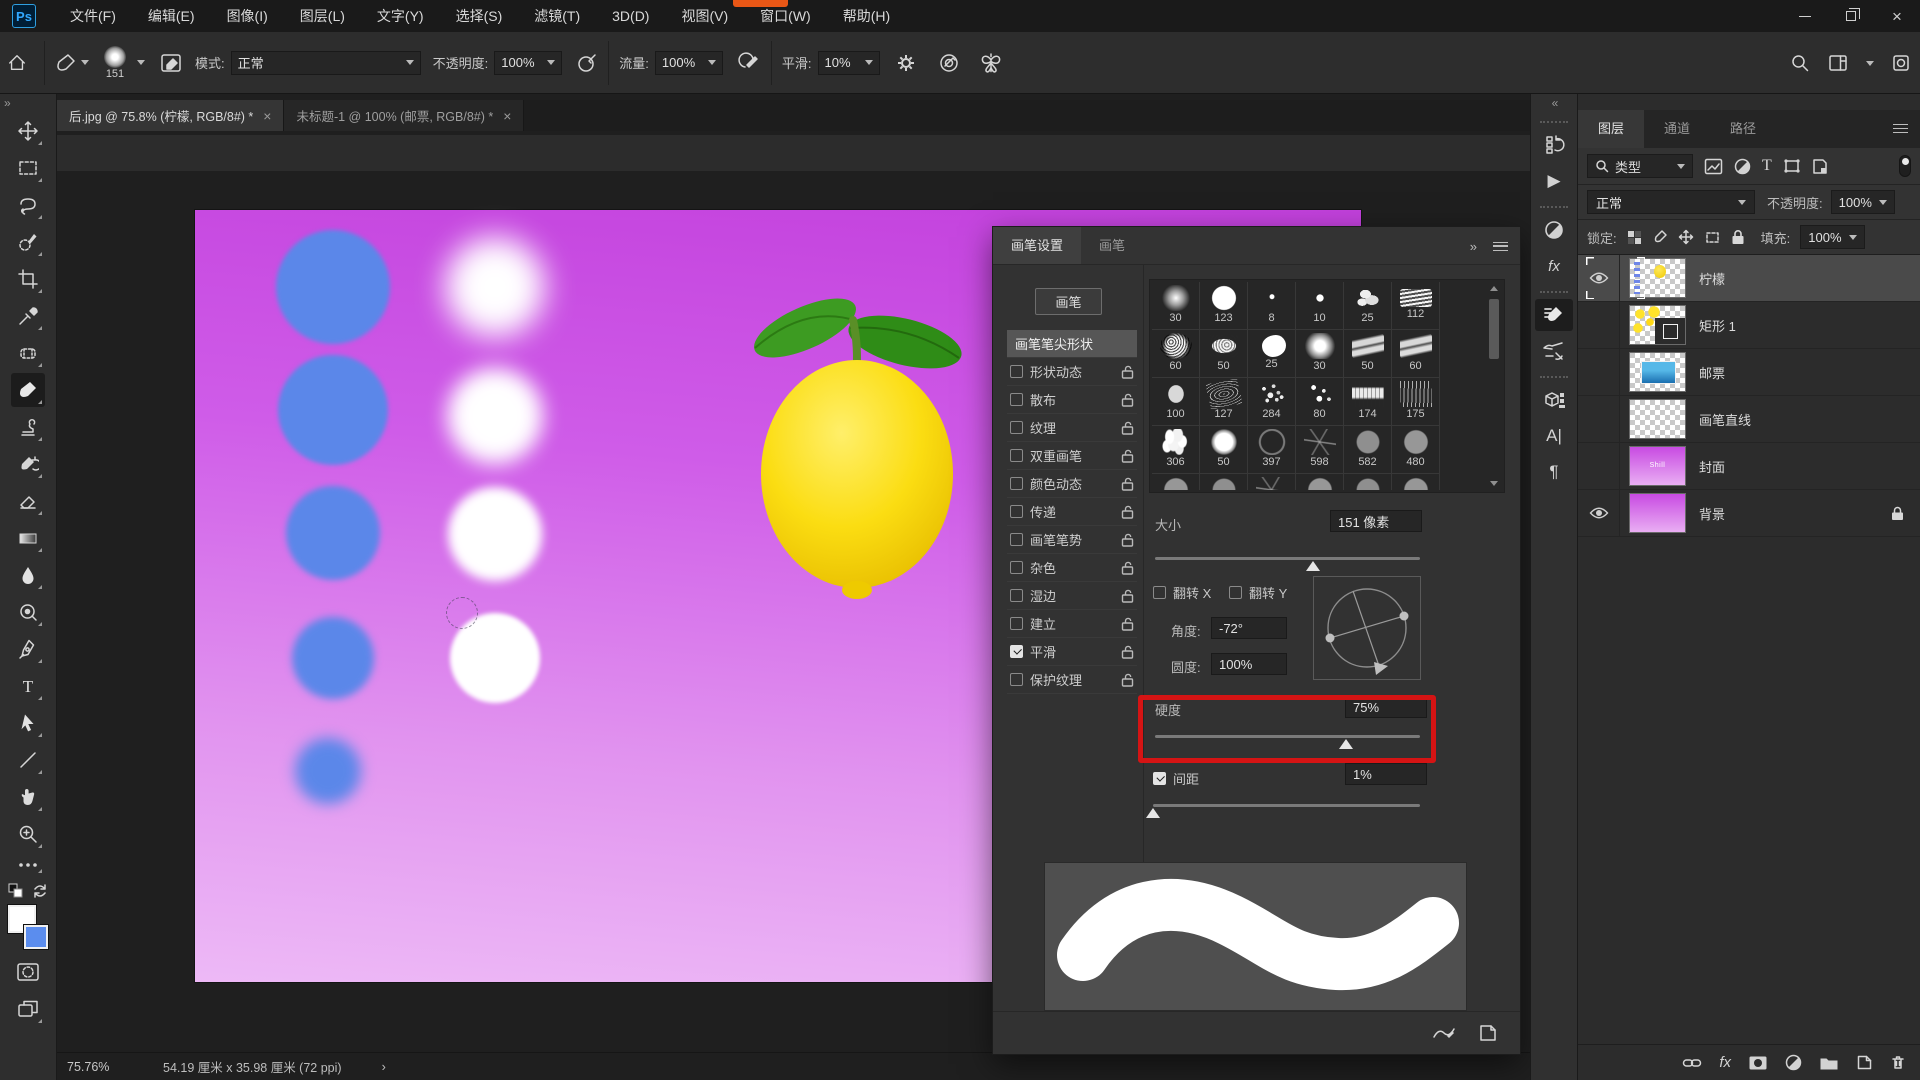  What do you see at coordinates (28, 834) in the screenshot?
I see `zoom-tool` at bounding box center [28, 834].